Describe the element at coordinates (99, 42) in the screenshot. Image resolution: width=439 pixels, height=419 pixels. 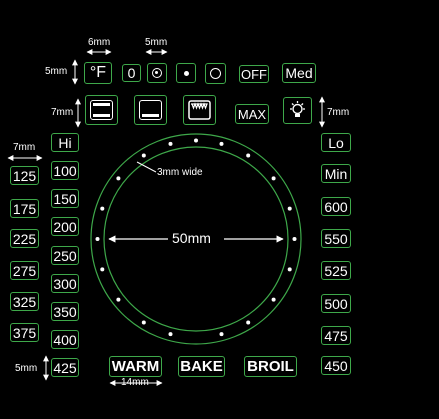
I see `dim-6mm: 6mm` at that location.